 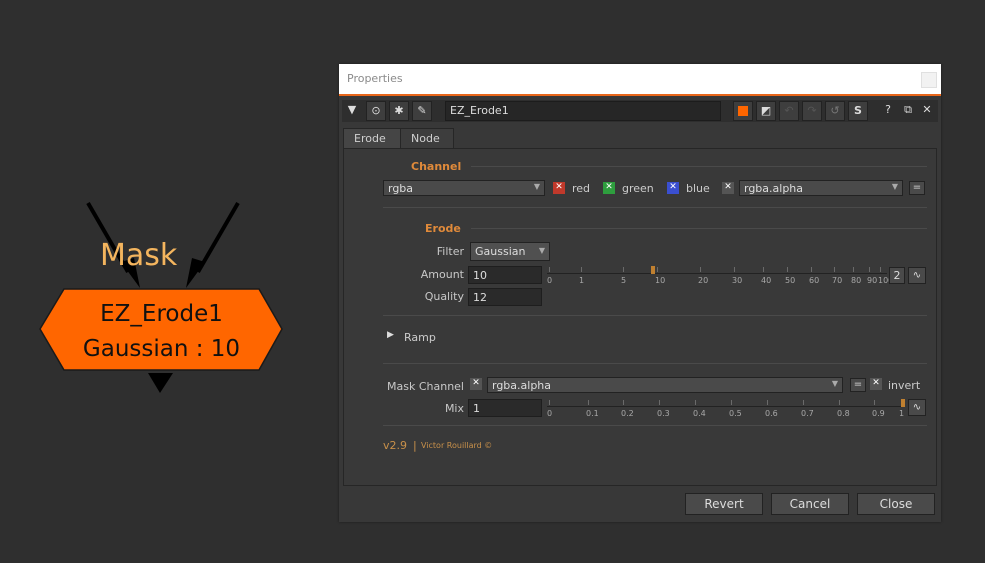 What do you see at coordinates (401, 188) in the screenshot?
I see `channel-select-value: rgba` at bounding box center [401, 188].